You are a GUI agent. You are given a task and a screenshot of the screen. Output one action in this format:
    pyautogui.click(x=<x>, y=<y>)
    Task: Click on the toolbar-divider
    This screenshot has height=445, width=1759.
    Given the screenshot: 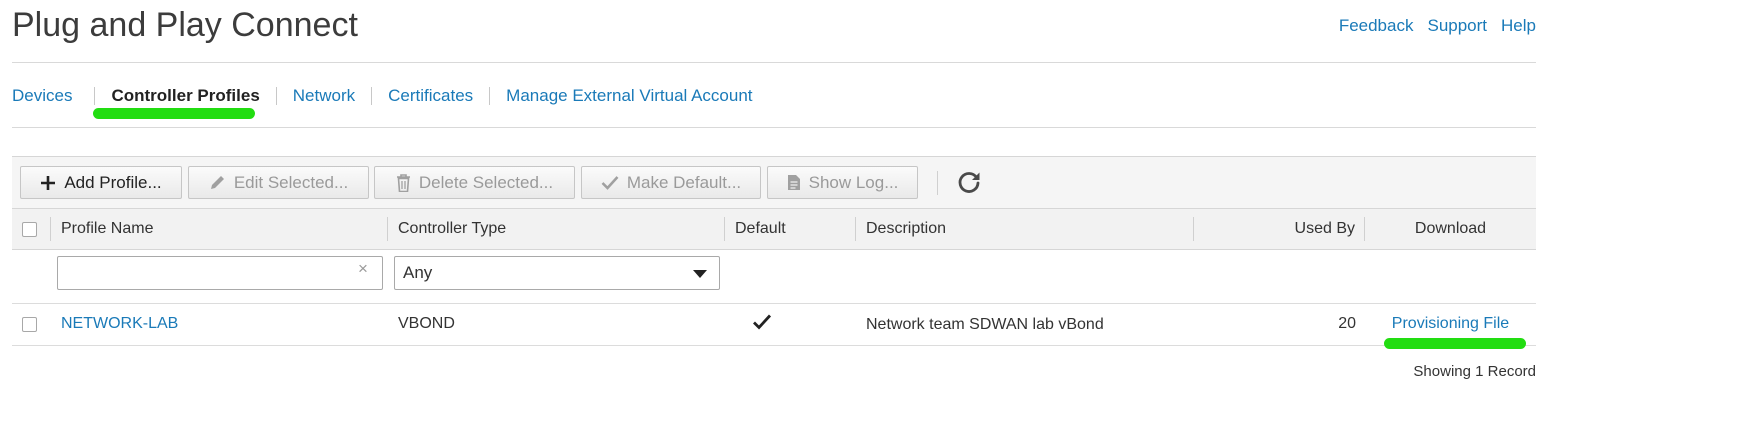 What is the action you would take?
    pyautogui.click(x=937, y=183)
    